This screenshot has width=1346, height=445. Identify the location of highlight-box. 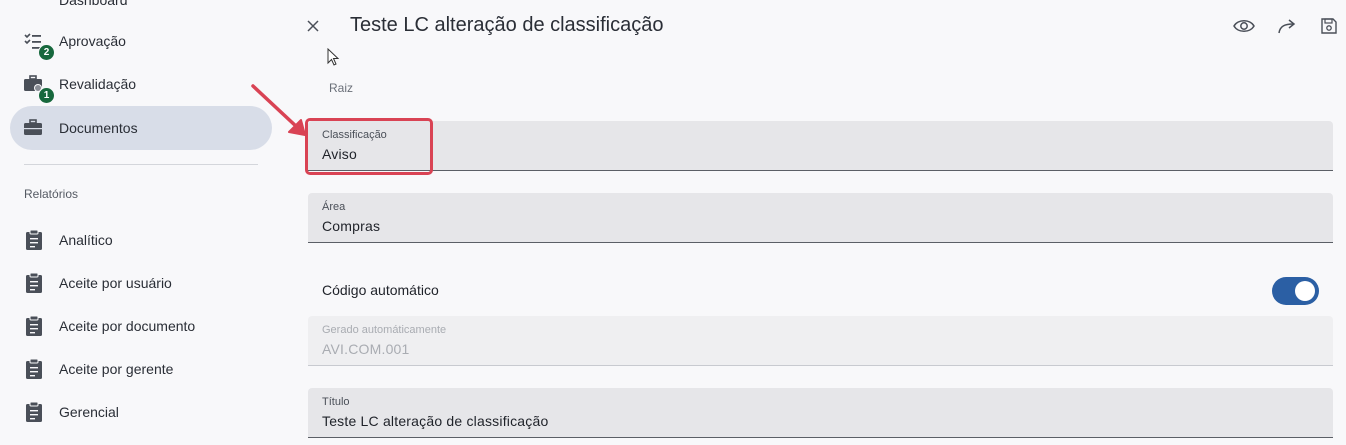
(369, 146).